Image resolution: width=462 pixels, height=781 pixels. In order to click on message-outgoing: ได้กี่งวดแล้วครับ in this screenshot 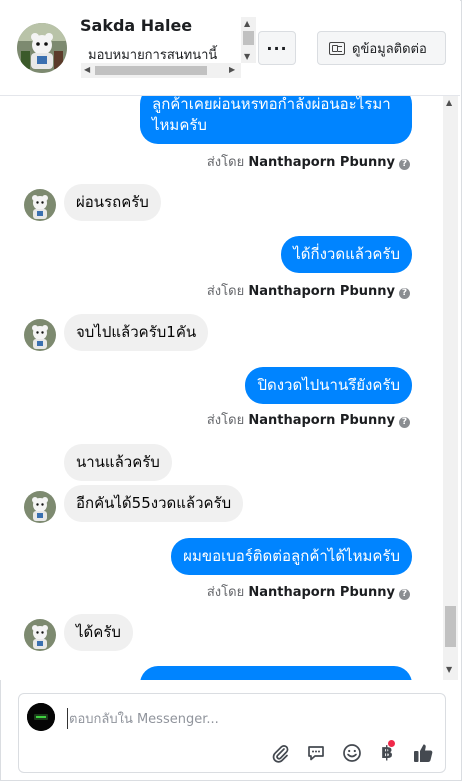, I will do `click(346, 254)`.